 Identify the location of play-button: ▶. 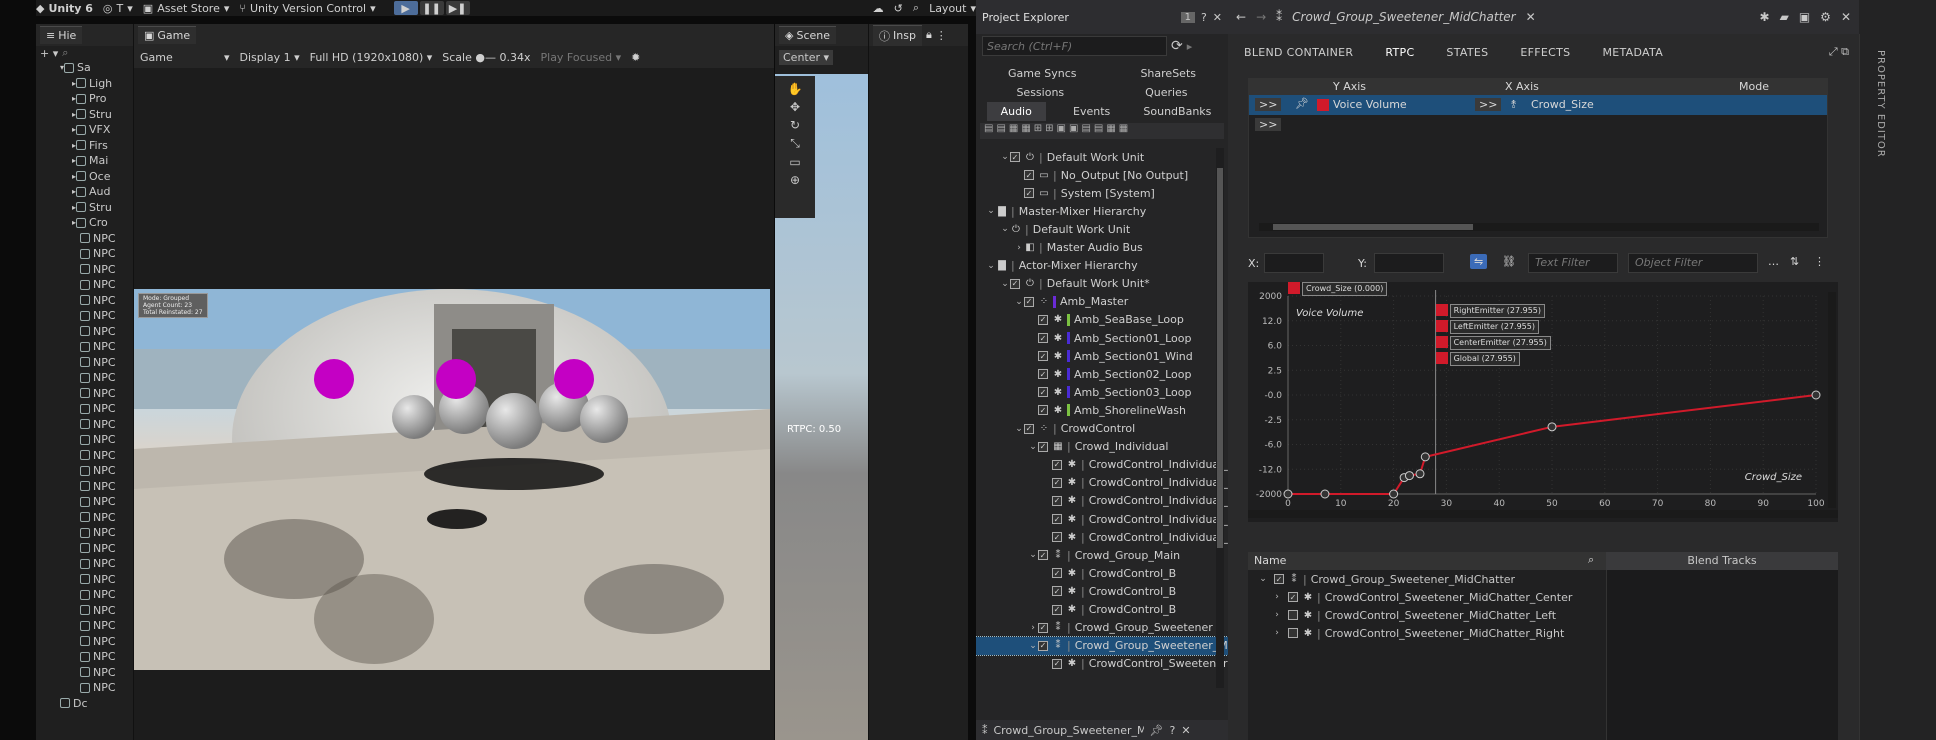
(405, 8).